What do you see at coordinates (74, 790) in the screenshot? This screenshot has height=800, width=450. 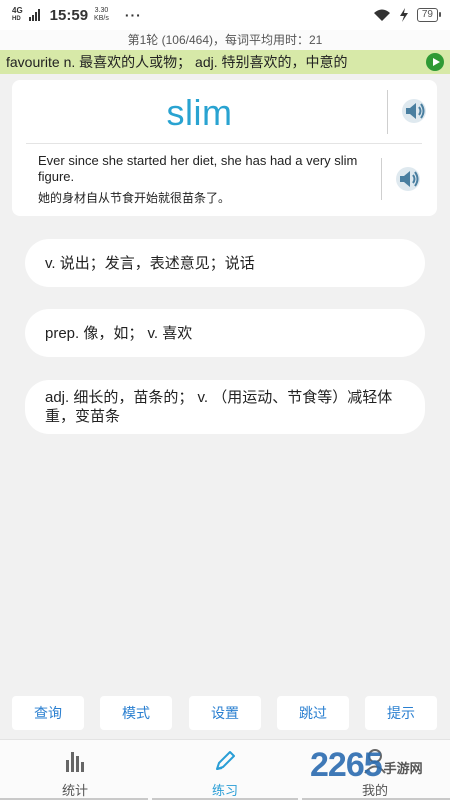 I see `nav-label: 统计` at bounding box center [74, 790].